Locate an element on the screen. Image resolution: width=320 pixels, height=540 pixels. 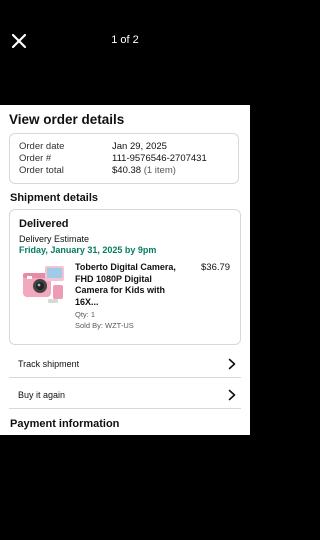
delivery-estimate-label: Delivery Estimate is located at coordinates (54, 239).